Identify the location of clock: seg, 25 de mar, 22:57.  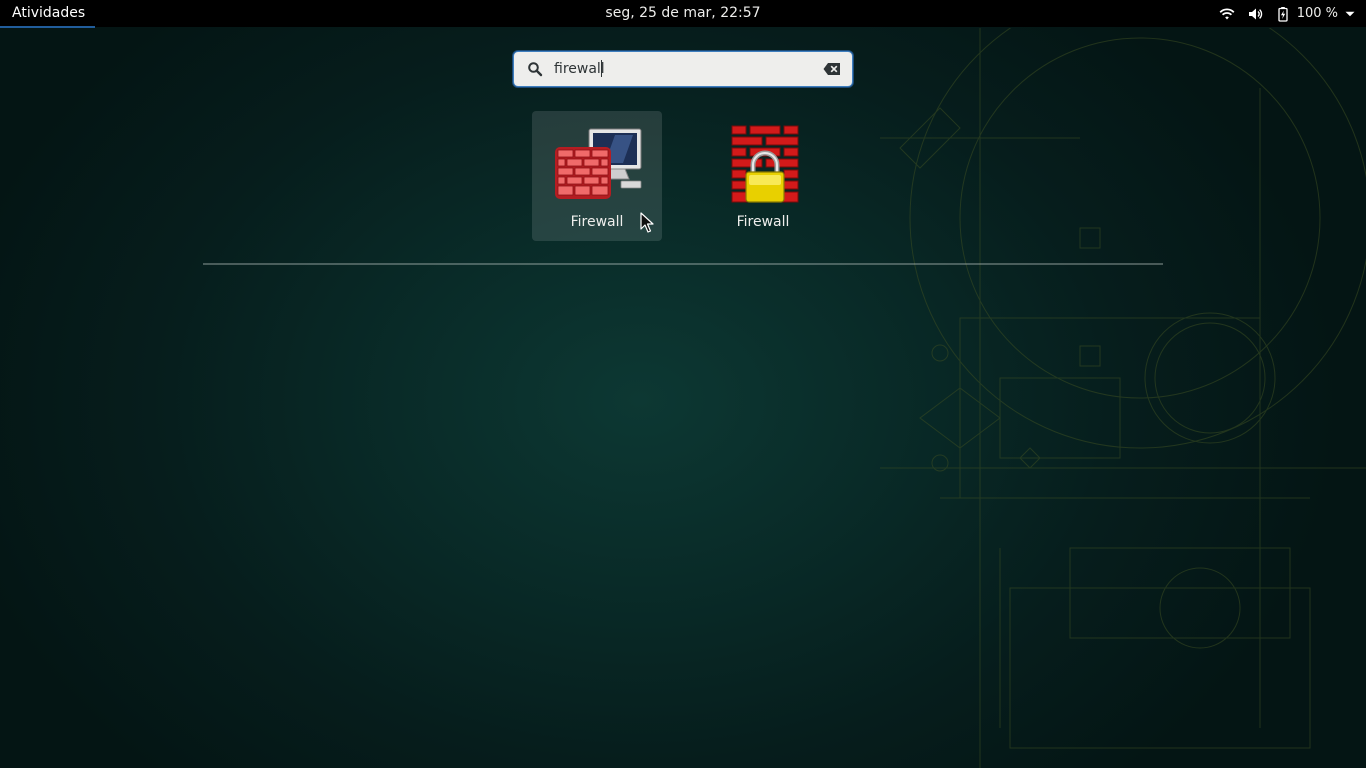
(683, 13).